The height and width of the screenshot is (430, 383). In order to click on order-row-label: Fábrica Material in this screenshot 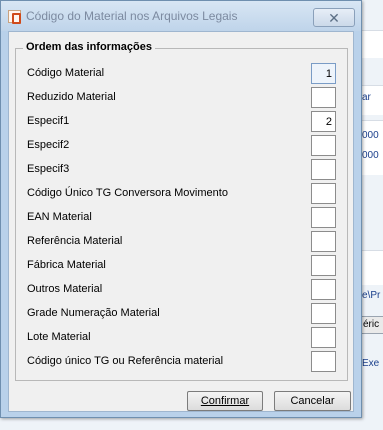, I will do `click(66, 265)`.